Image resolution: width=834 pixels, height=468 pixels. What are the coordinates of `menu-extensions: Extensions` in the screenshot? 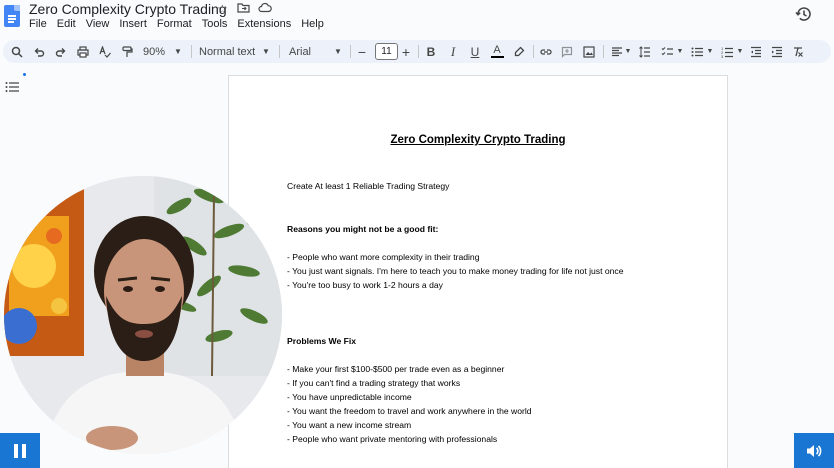 It's located at (264, 24).